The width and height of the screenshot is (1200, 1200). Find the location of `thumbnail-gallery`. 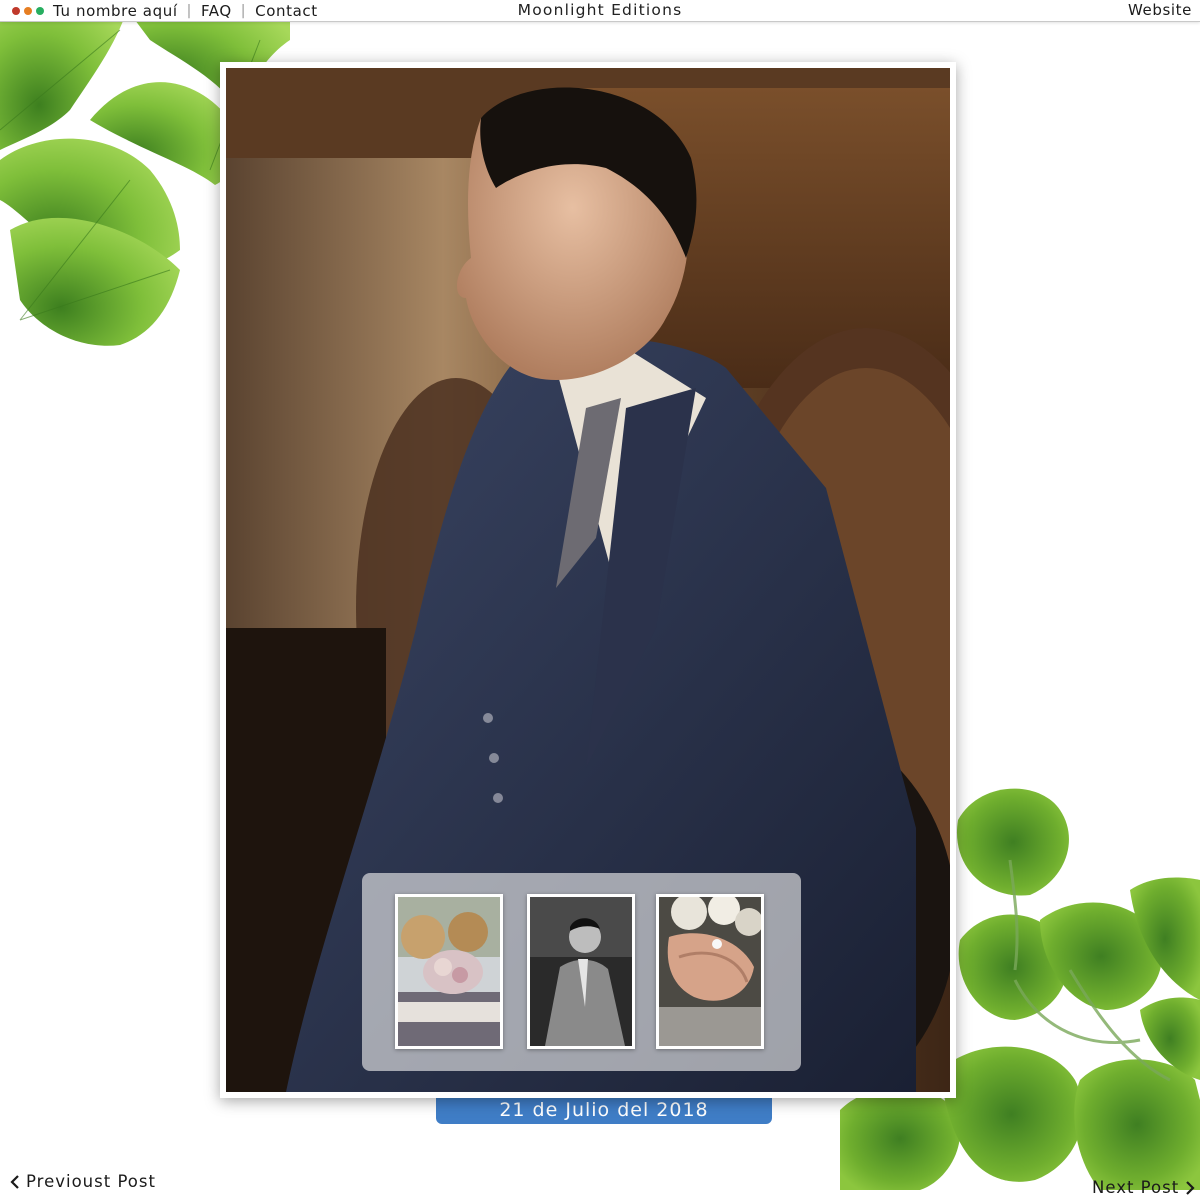

thumbnail-gallery is located at coordinates (581, 972).